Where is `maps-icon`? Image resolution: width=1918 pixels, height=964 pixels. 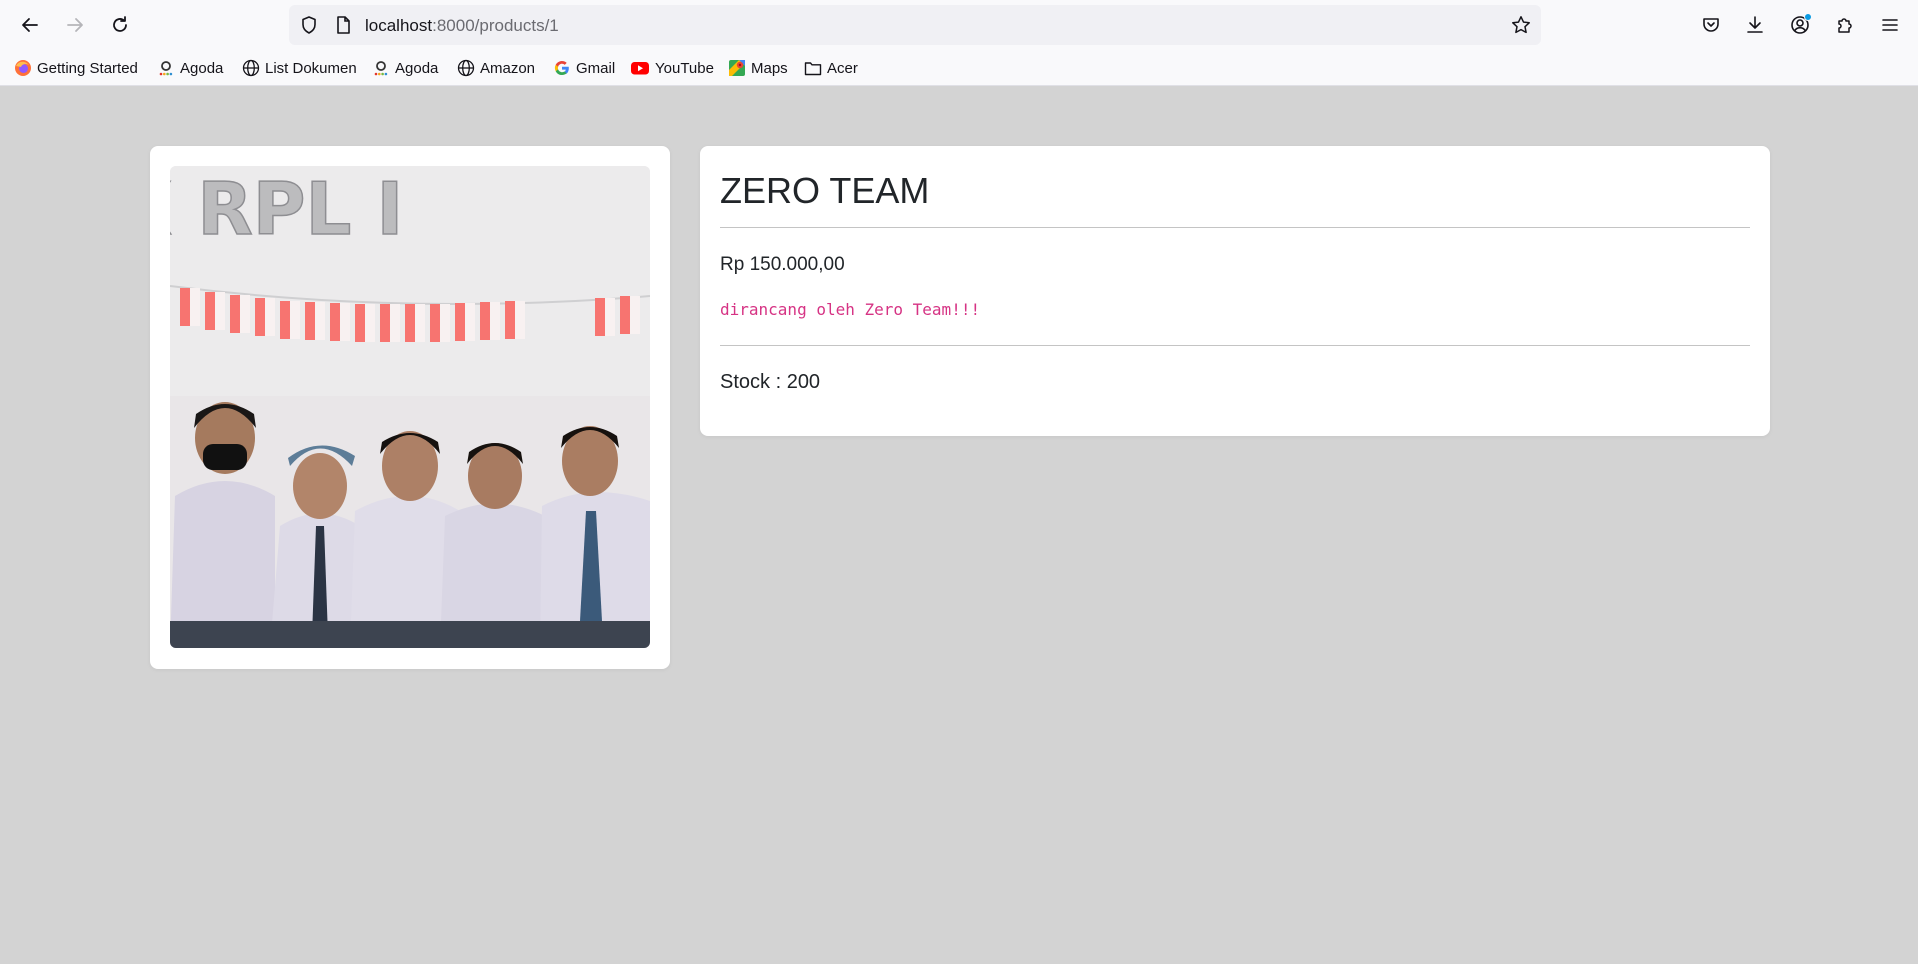 maps-icon is located at coordinates (737, 68).